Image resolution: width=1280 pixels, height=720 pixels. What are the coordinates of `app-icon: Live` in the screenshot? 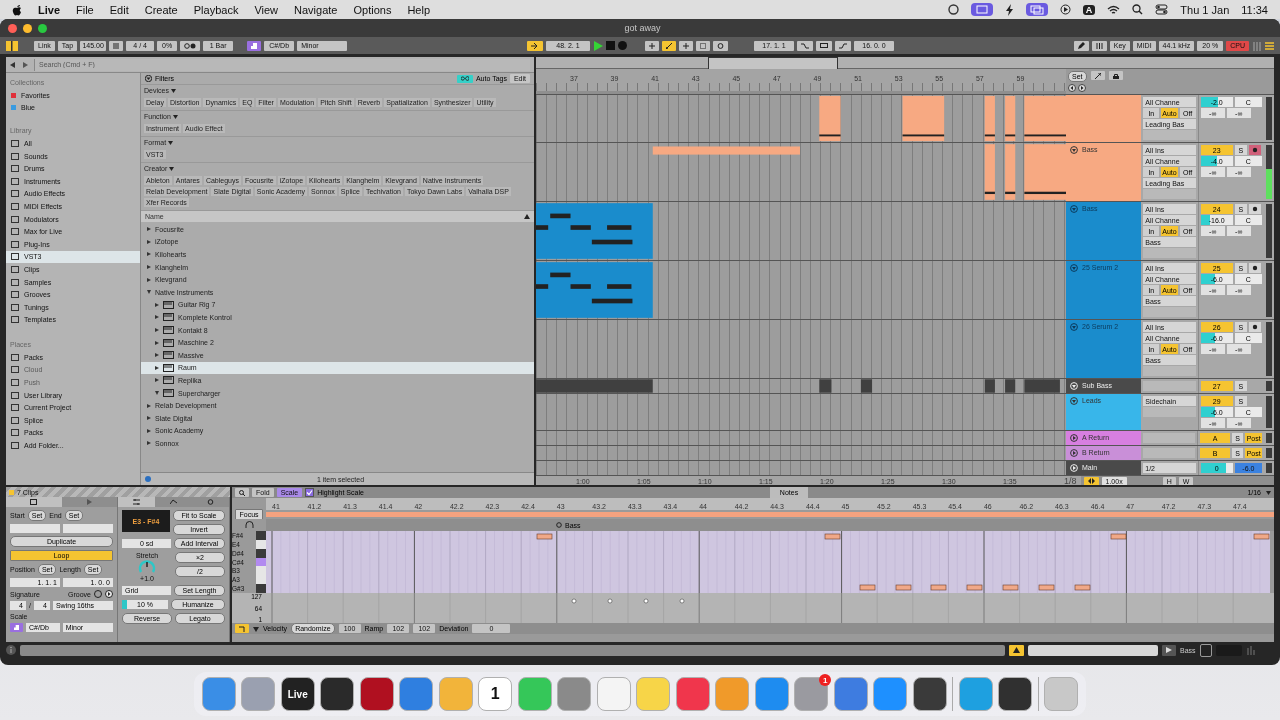 It's located at (297, 694).